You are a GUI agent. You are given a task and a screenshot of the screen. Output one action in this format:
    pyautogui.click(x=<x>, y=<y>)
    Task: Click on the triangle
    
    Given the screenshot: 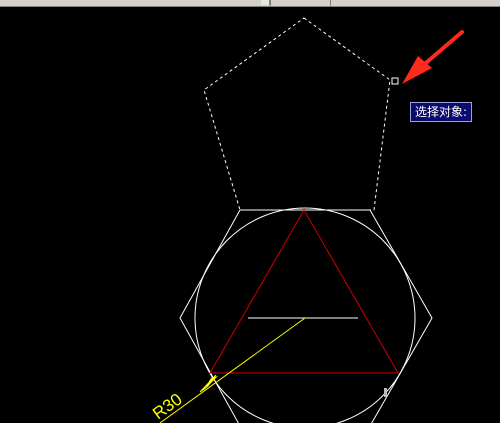 What is the action you would take?
    pyautogui.click(x=304, y=291)
    